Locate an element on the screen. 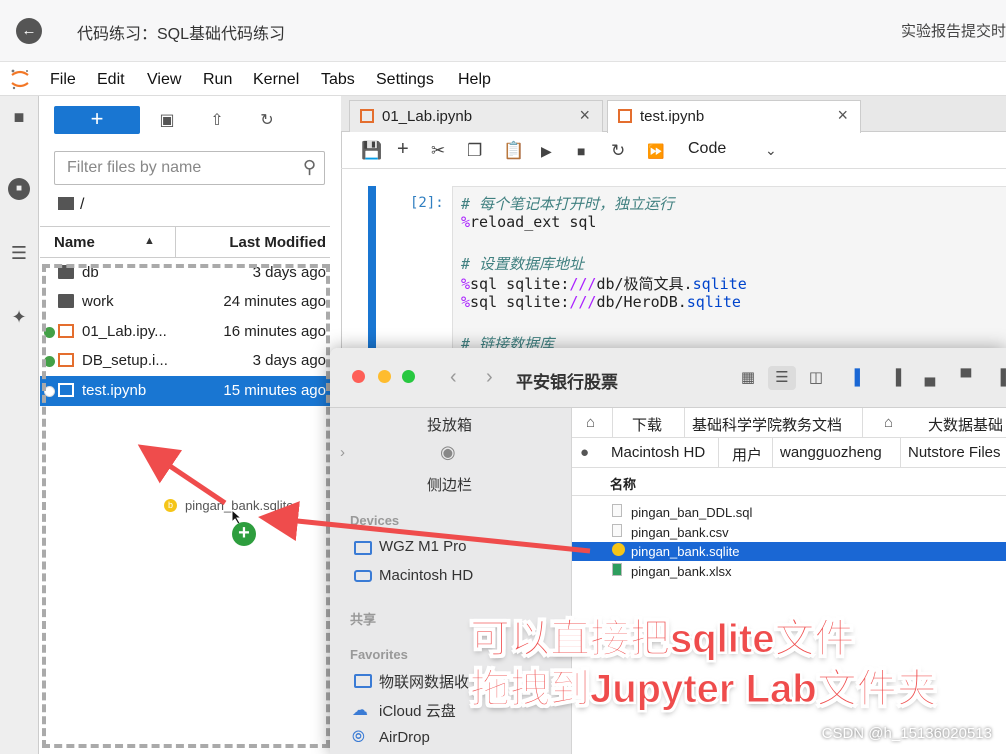 The image size is (1006, 754). arrow-to-dropzone is located at coordinates (182, 475).